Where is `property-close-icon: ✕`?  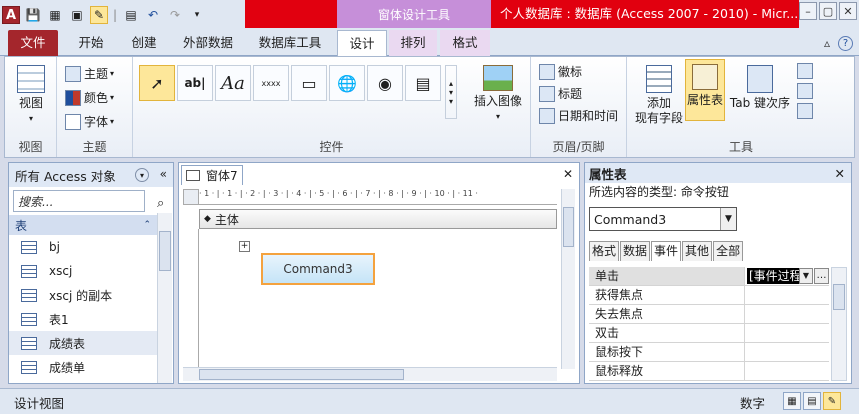 property-close-icon: ✕ is located at coordinates (840, 173).